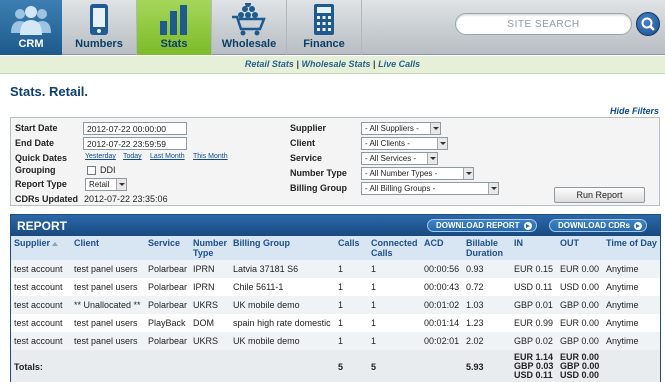  What do you see at coordinates (31, 27) in the screenshot?
I see `nav-tab-crm: CRM` at bounding box center [31, 27].